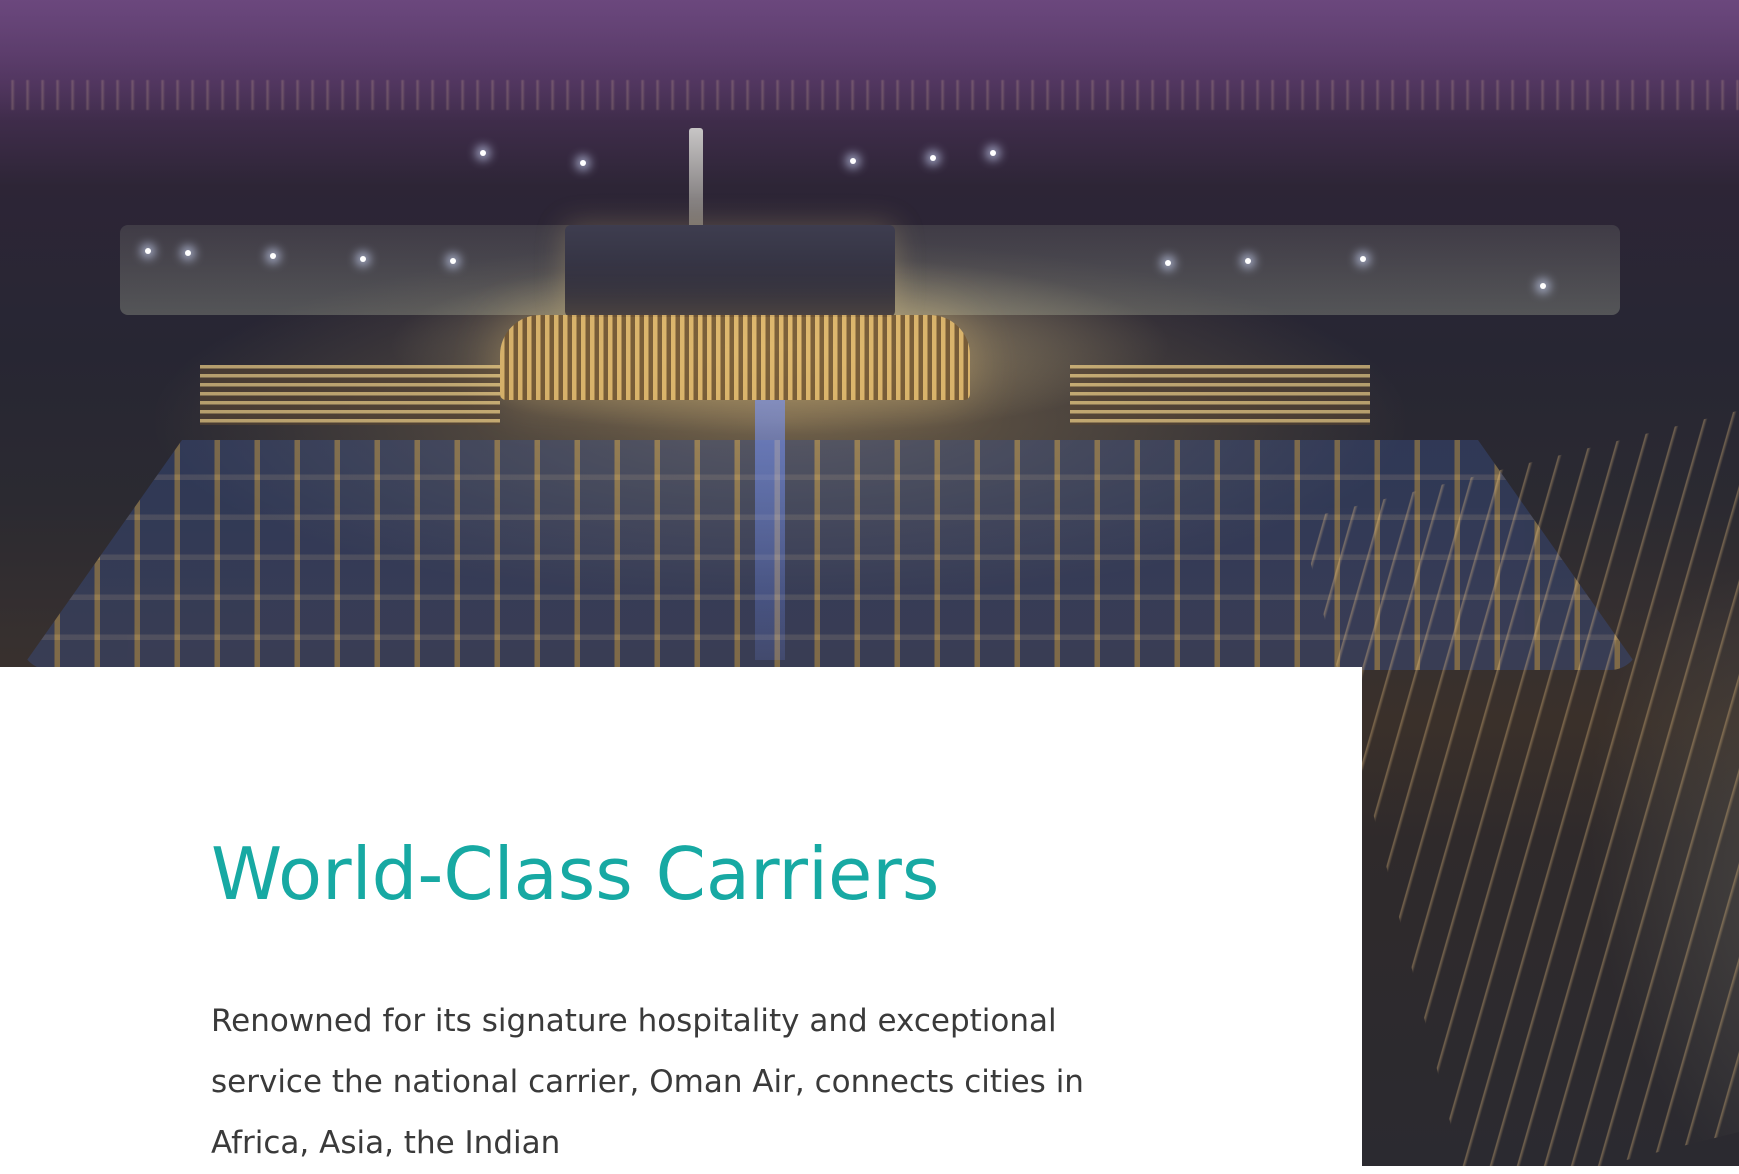 This screenshot has width=1739, height=1174. Describe the element at coordinates (575, 874) in the screenshot. I see `section-title: World-Class Carriers` at that location.